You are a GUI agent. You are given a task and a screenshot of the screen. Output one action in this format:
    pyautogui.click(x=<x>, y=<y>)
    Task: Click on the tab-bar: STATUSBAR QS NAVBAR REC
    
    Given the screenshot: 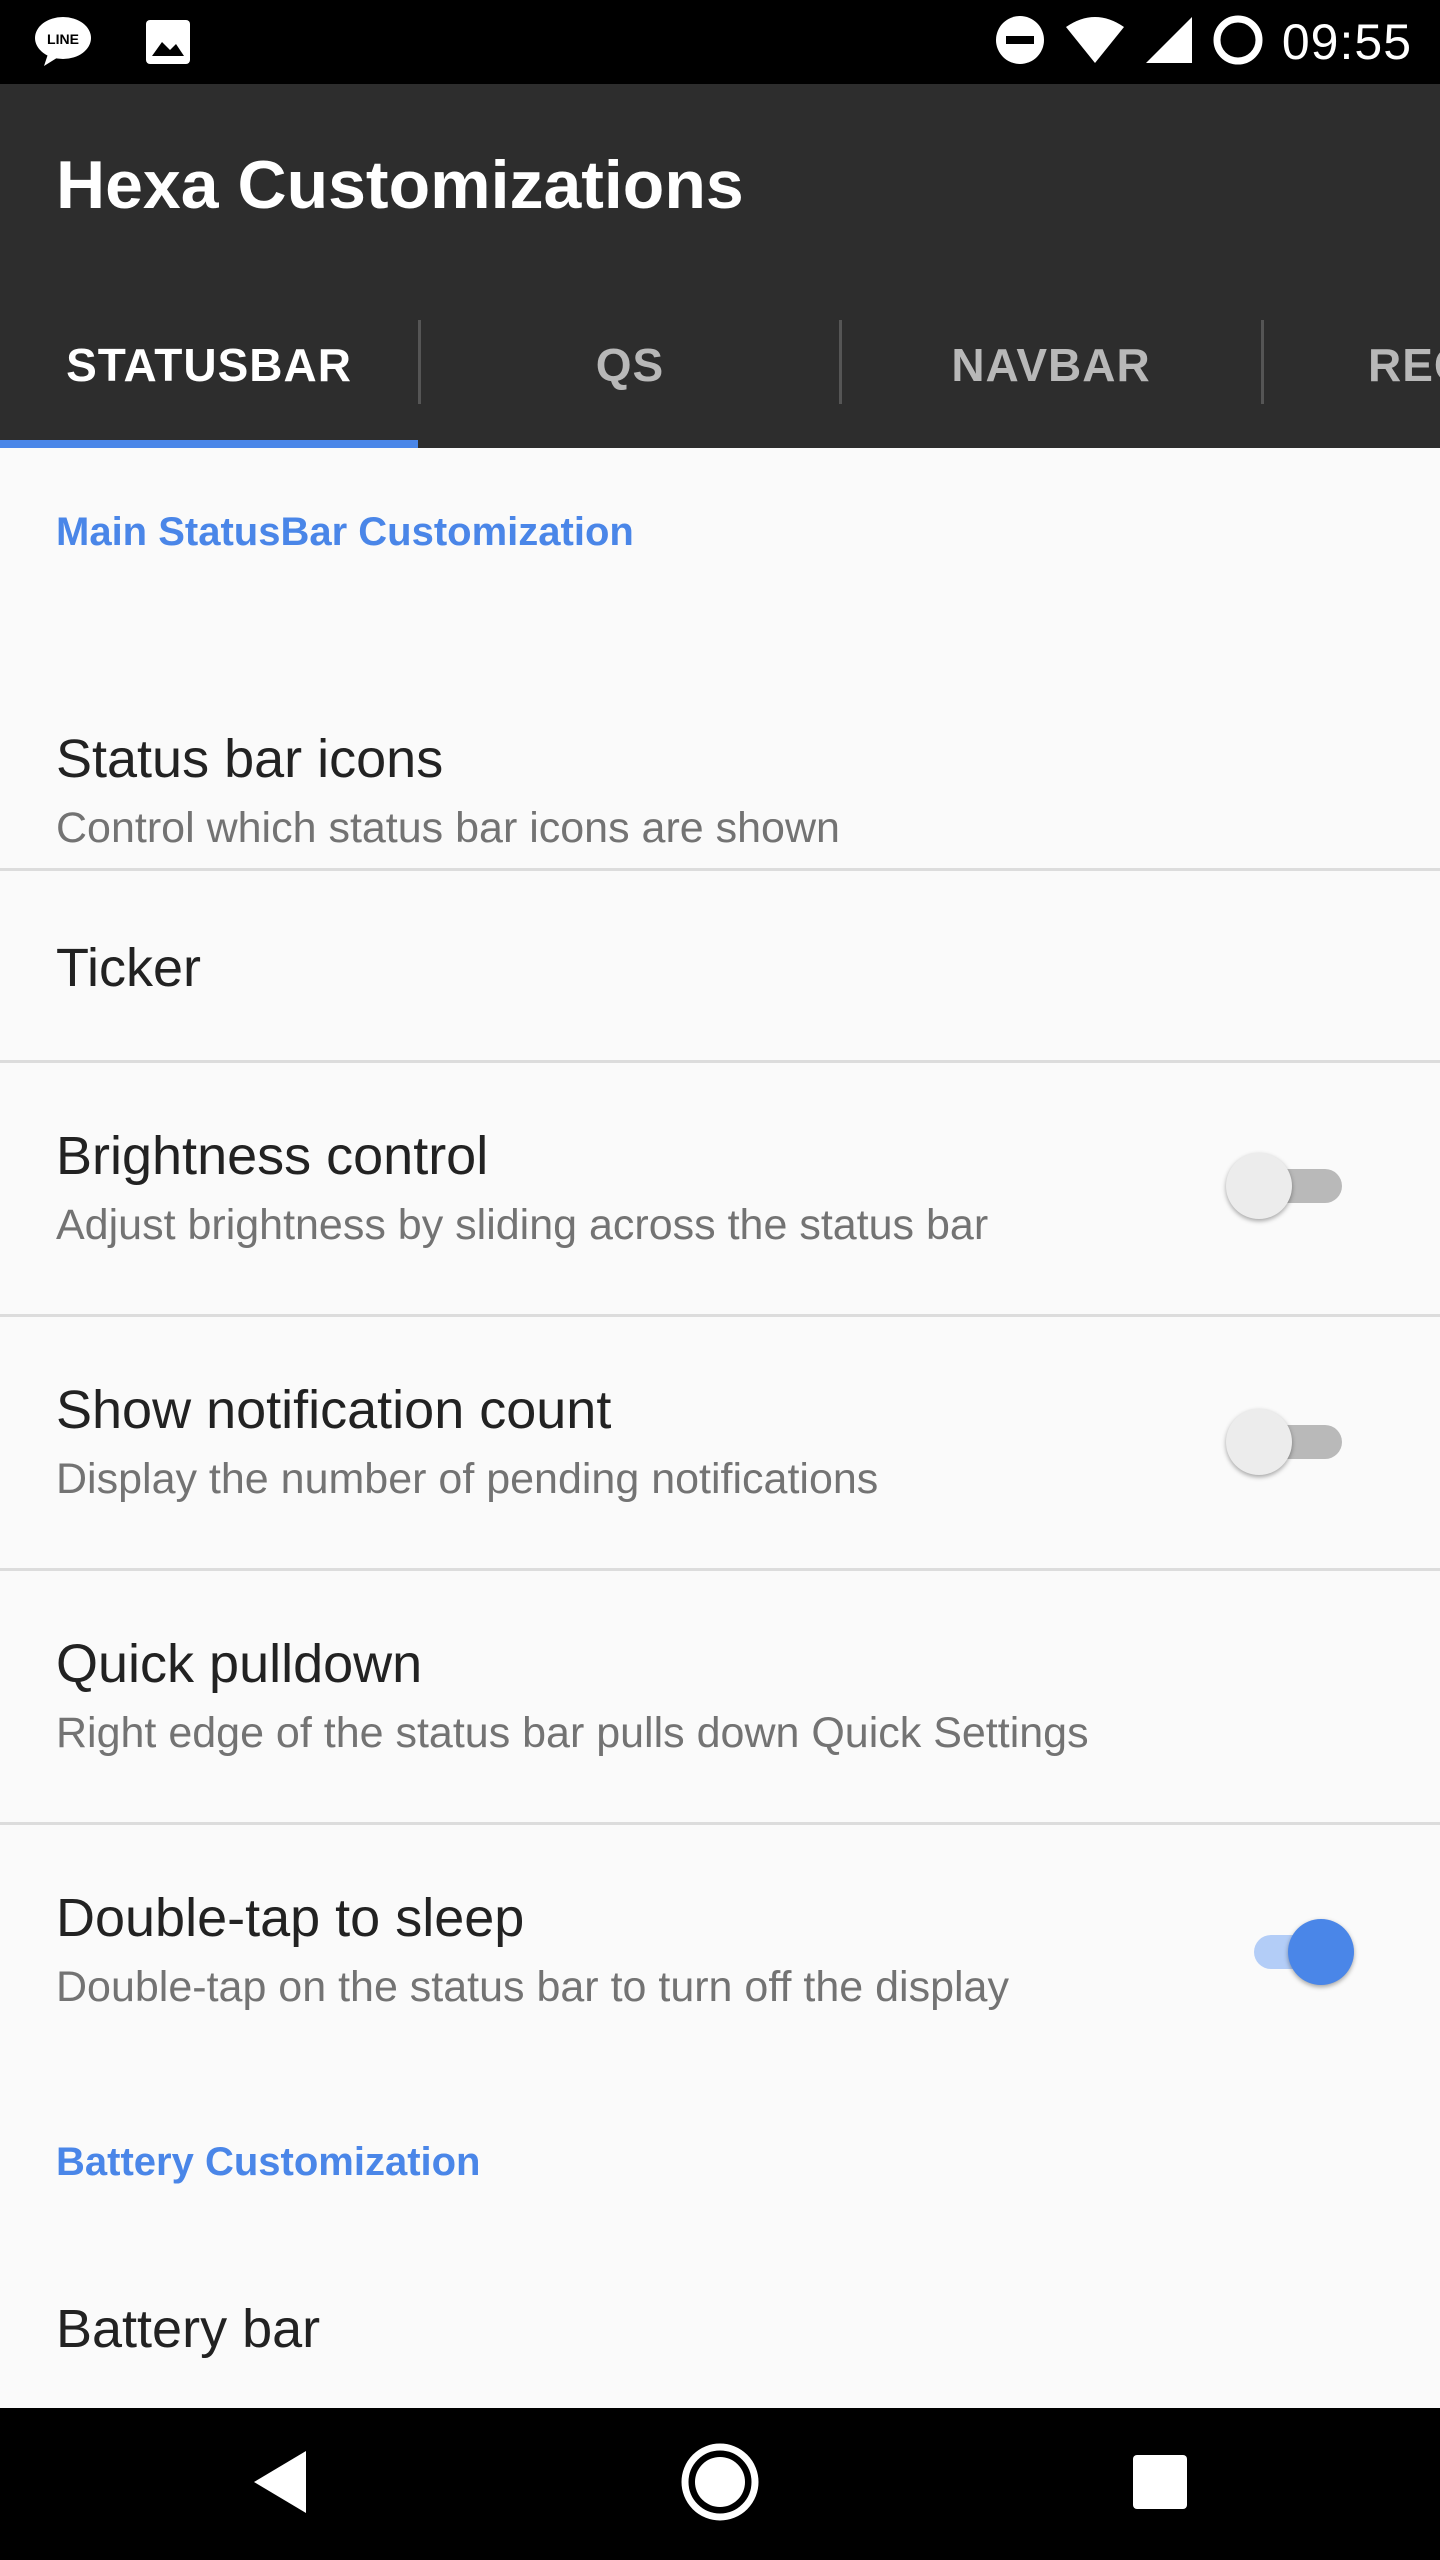 What is the action you would take?
    pyautogui.click(x=720, y=365)
    